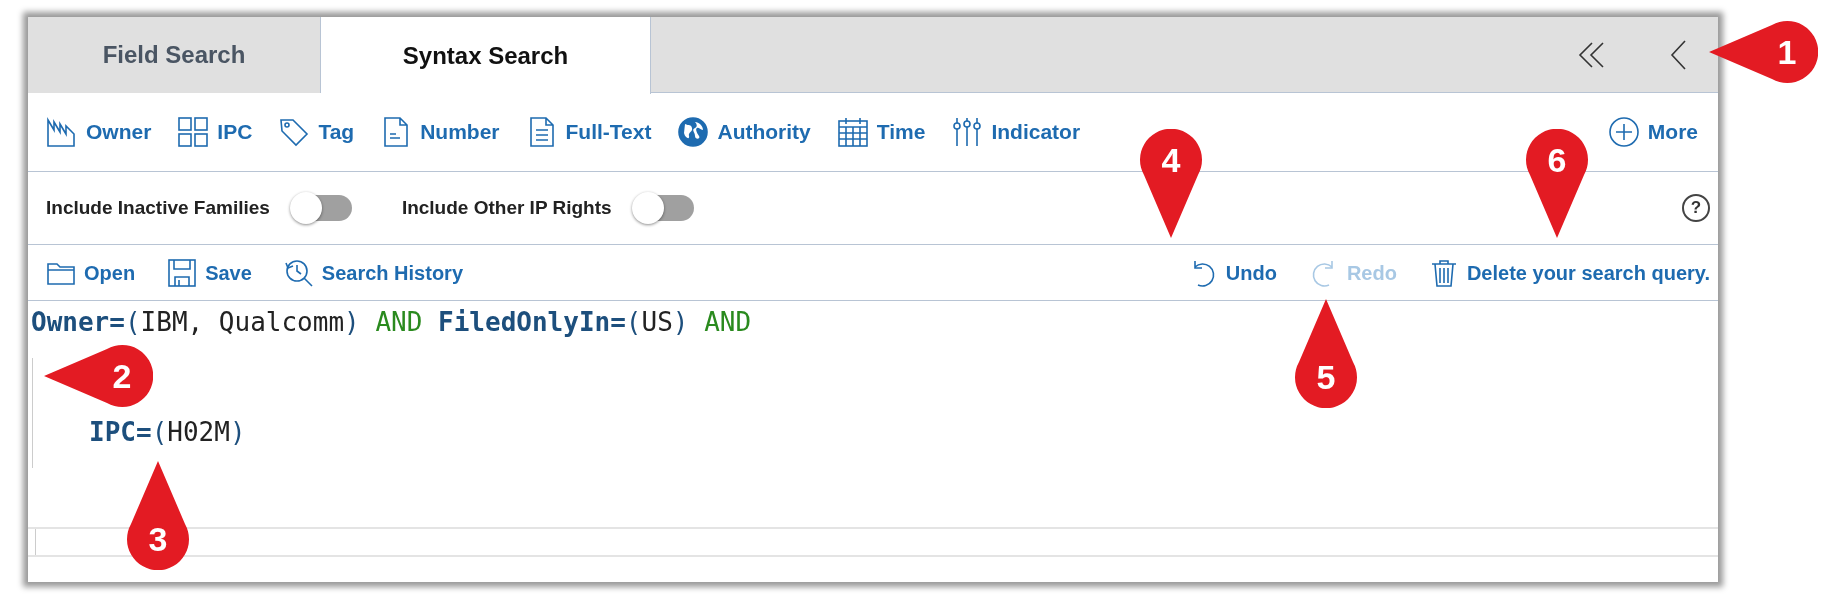 The width and height of the screenshot is (1822, 599). Describe the element at coordinates (193, 132) in the screenshot. I see `grid-icon` at that location.